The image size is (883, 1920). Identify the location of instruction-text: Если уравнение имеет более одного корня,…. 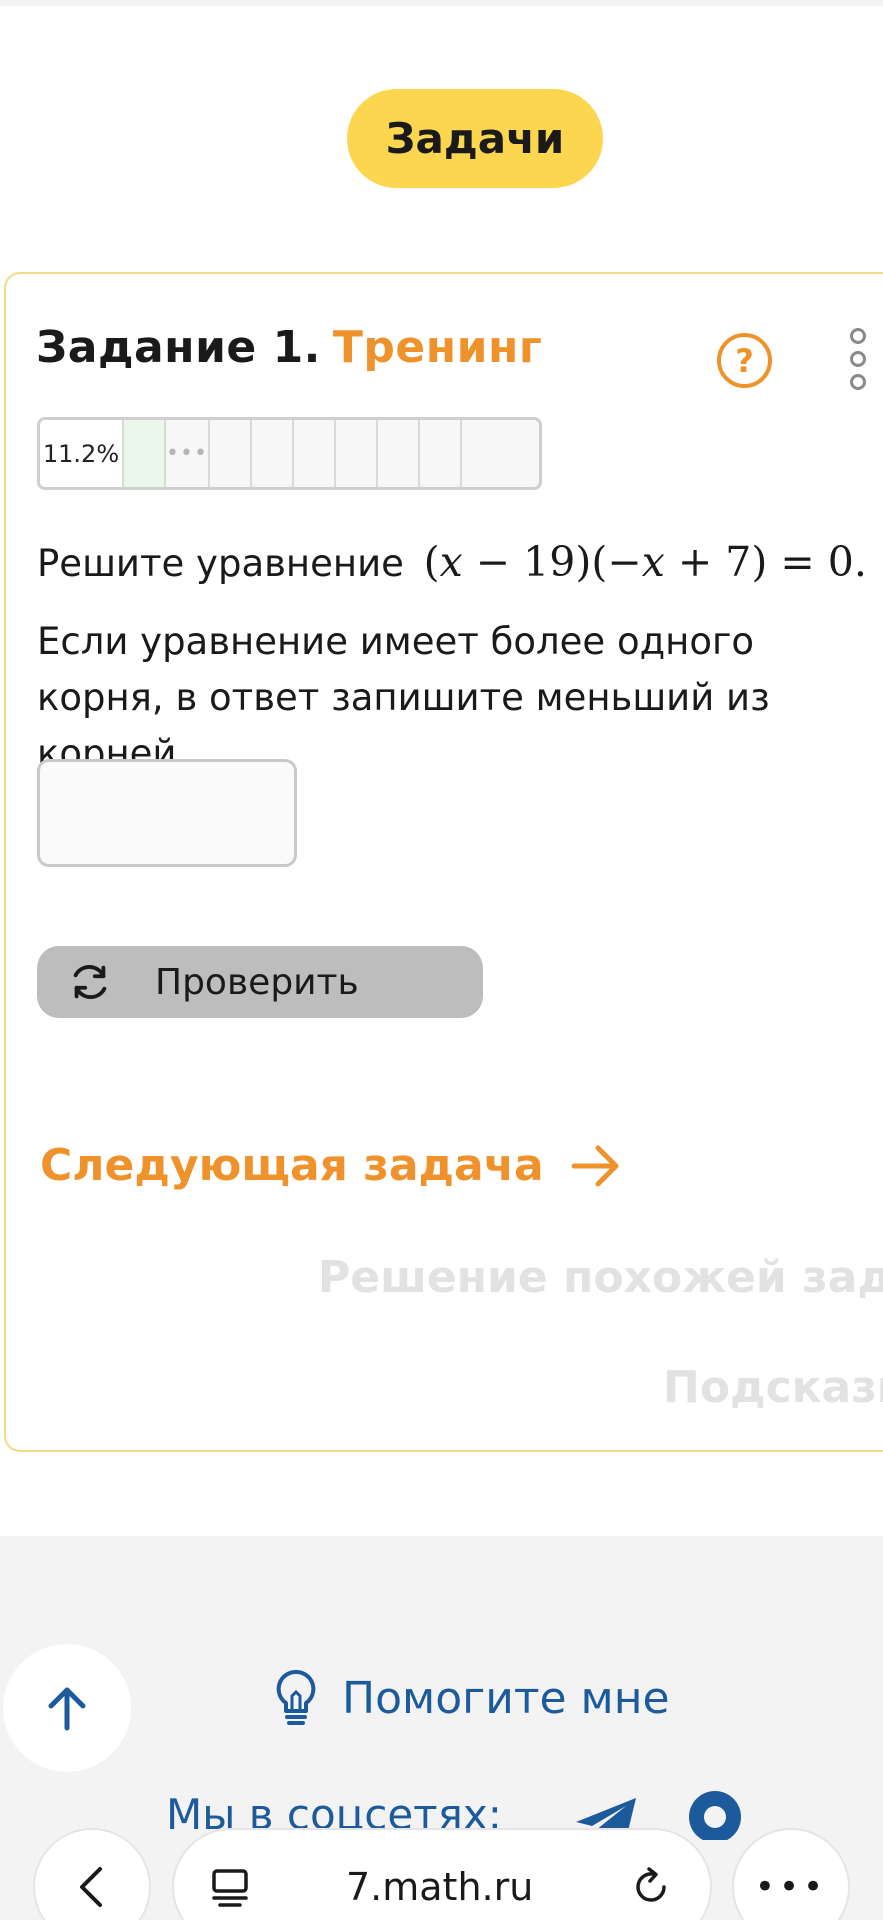
(403, 697).